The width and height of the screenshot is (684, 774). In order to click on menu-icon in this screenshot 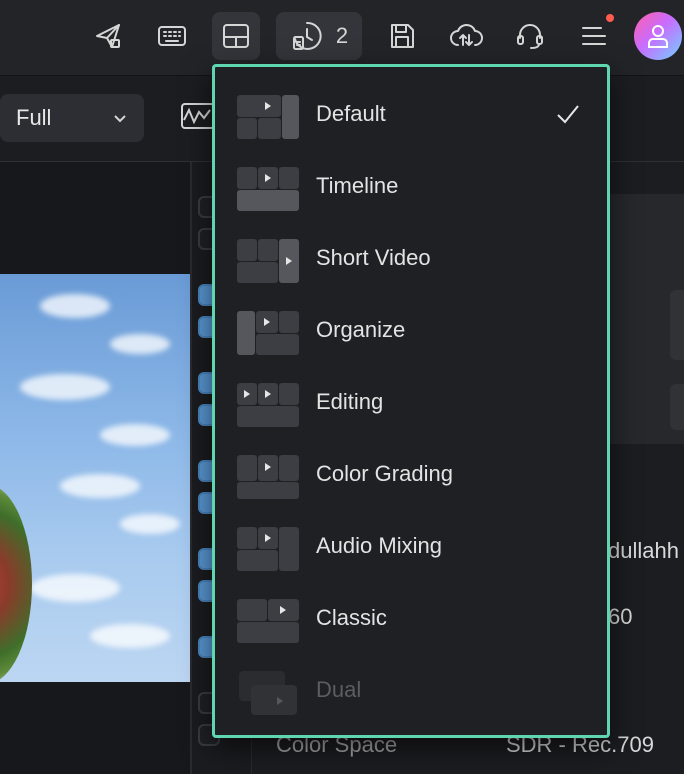, I will do `click(594, 36)`.